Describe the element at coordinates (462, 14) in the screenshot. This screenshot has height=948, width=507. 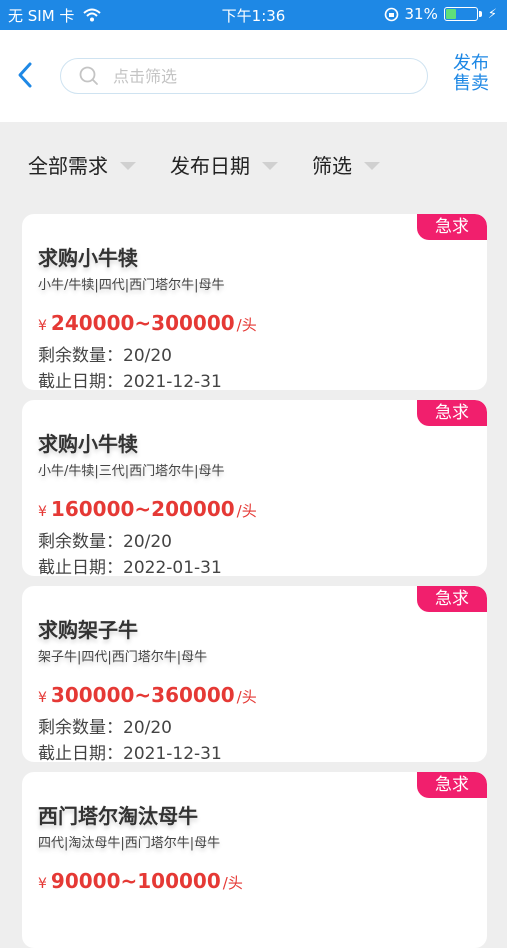
I see `battery-icon` at that location.